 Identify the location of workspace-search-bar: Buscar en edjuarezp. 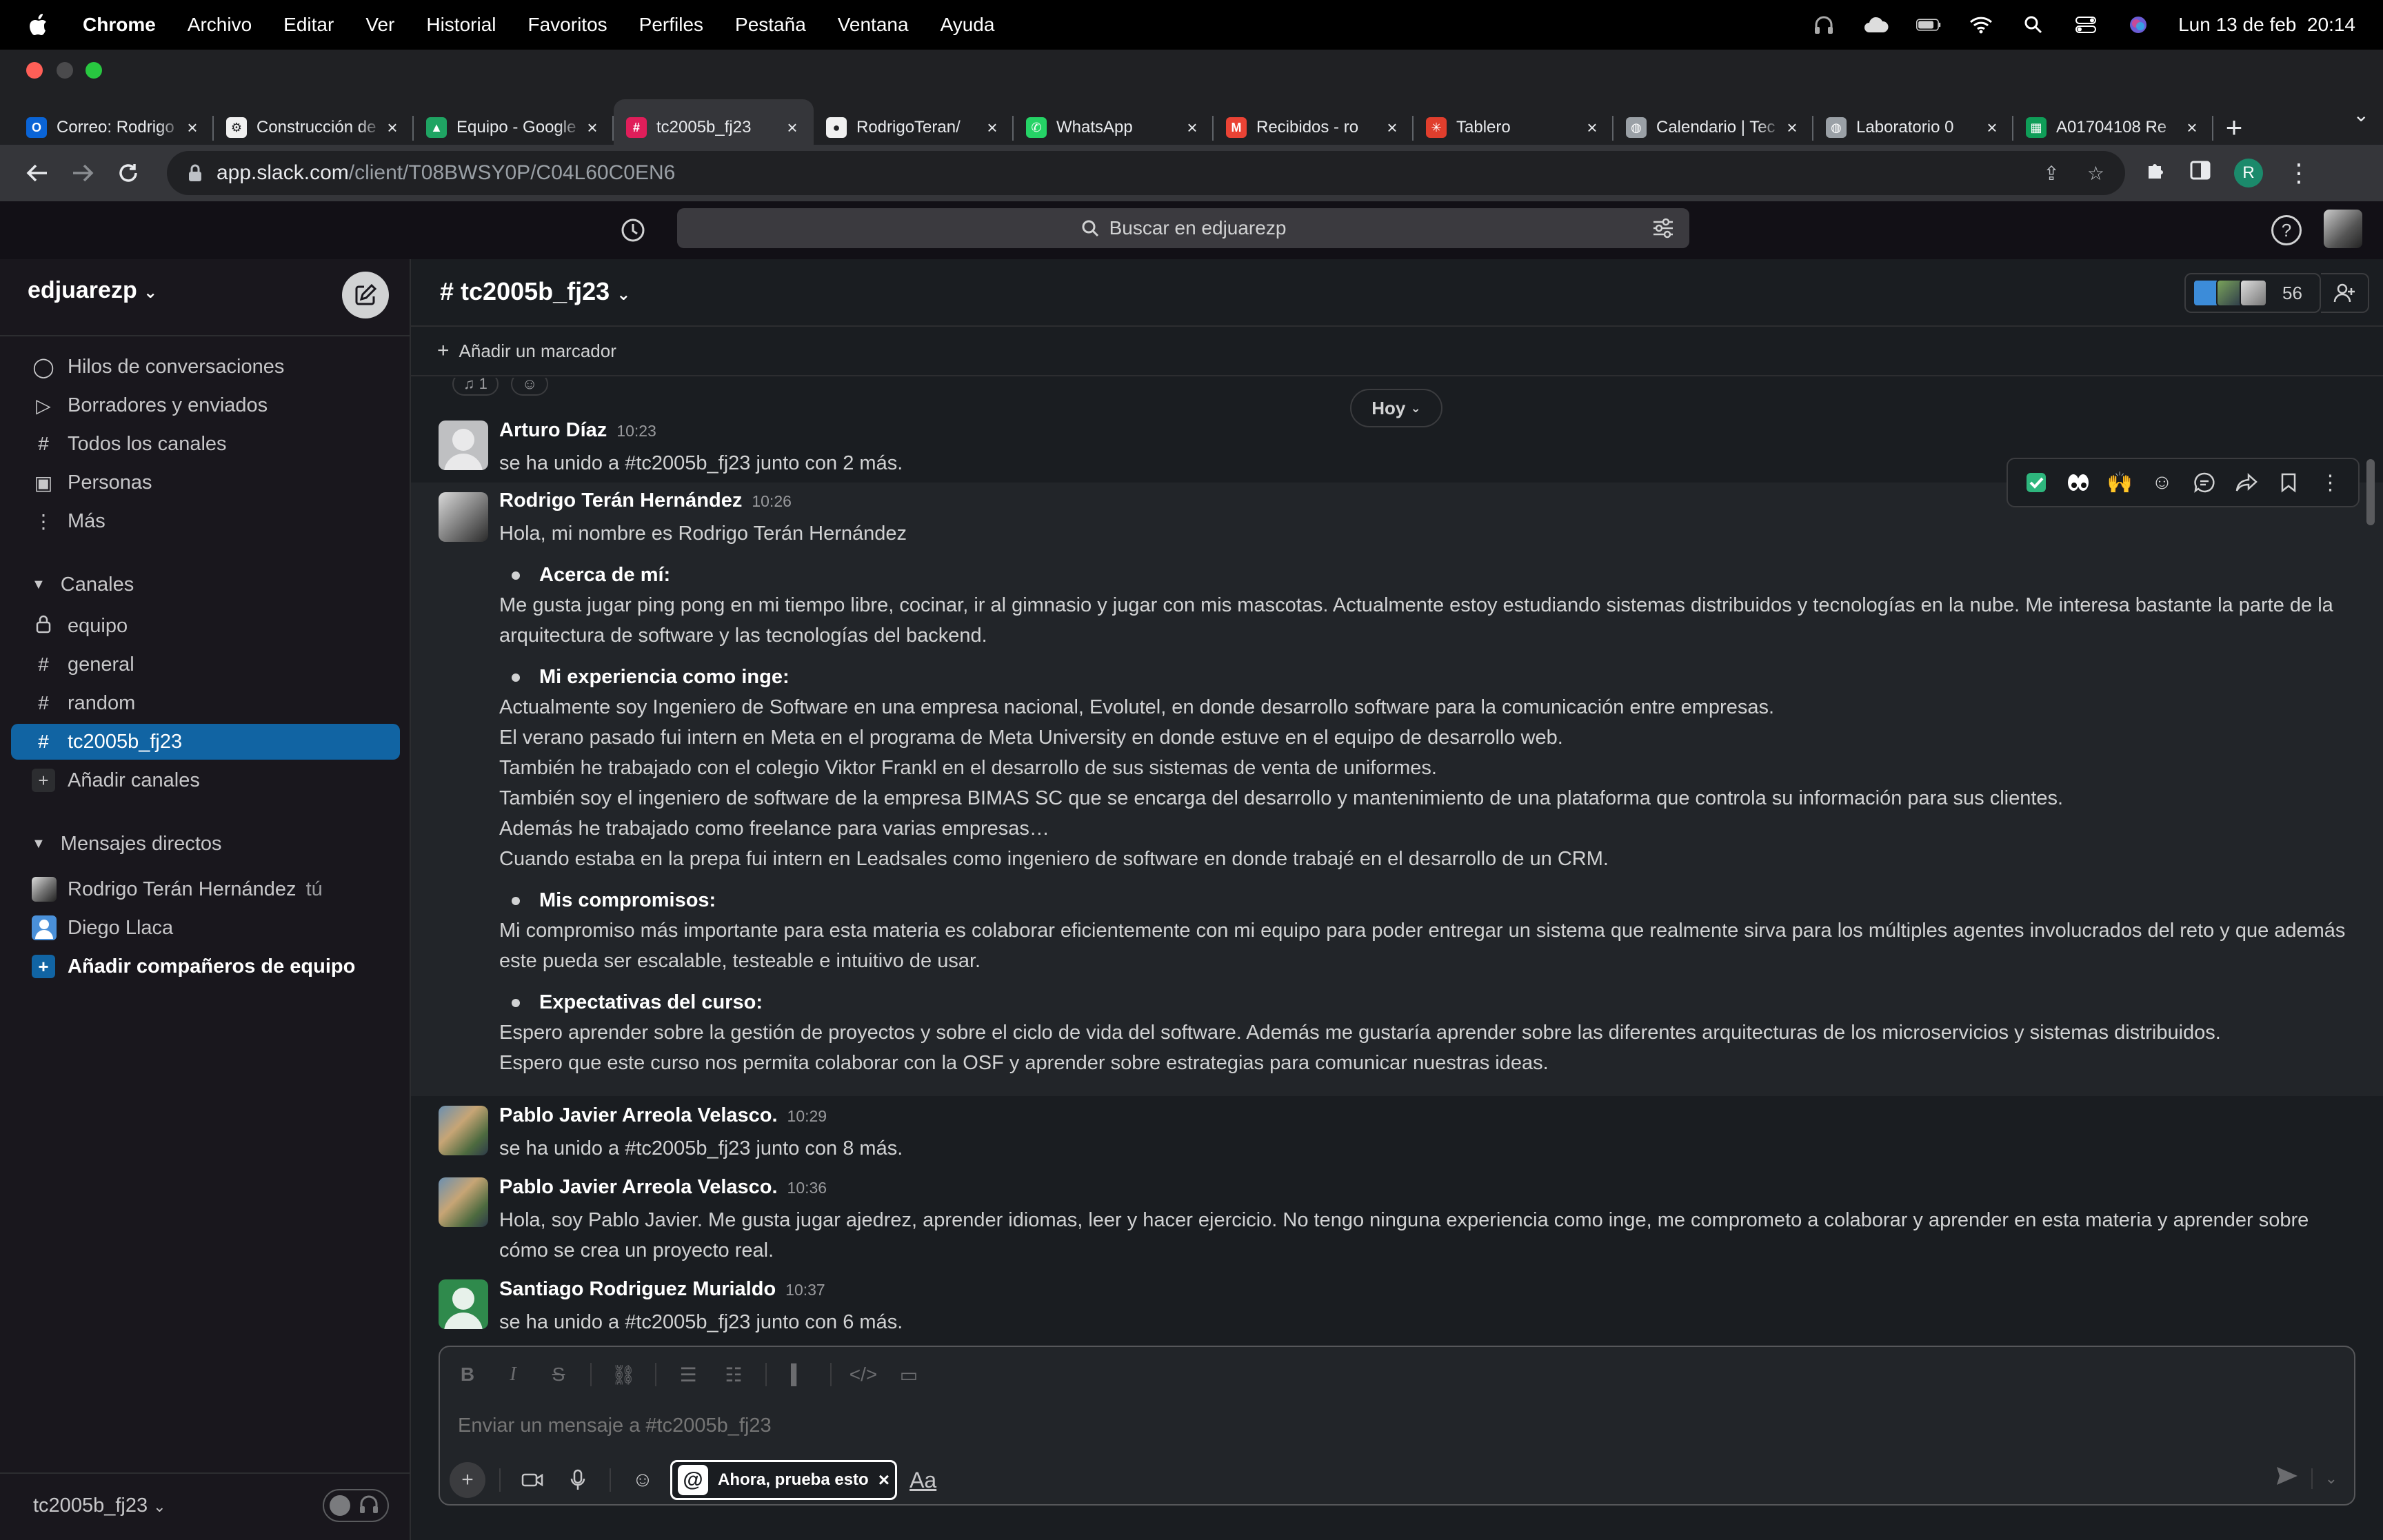
(1183, 228).